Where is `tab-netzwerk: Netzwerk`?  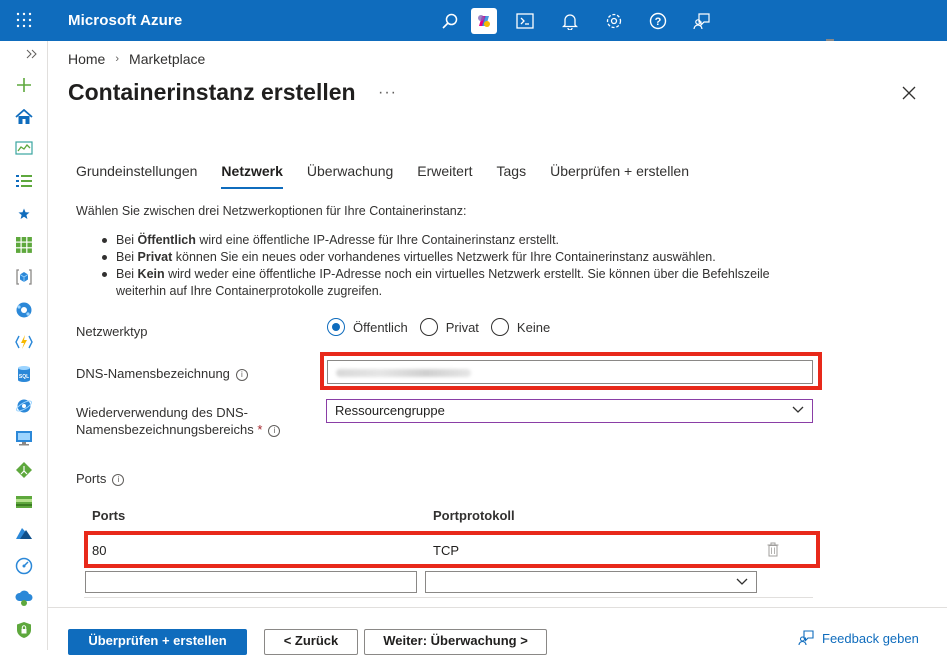
tab-netzwerk: Netzwerk is located at coordinates (252, 176).